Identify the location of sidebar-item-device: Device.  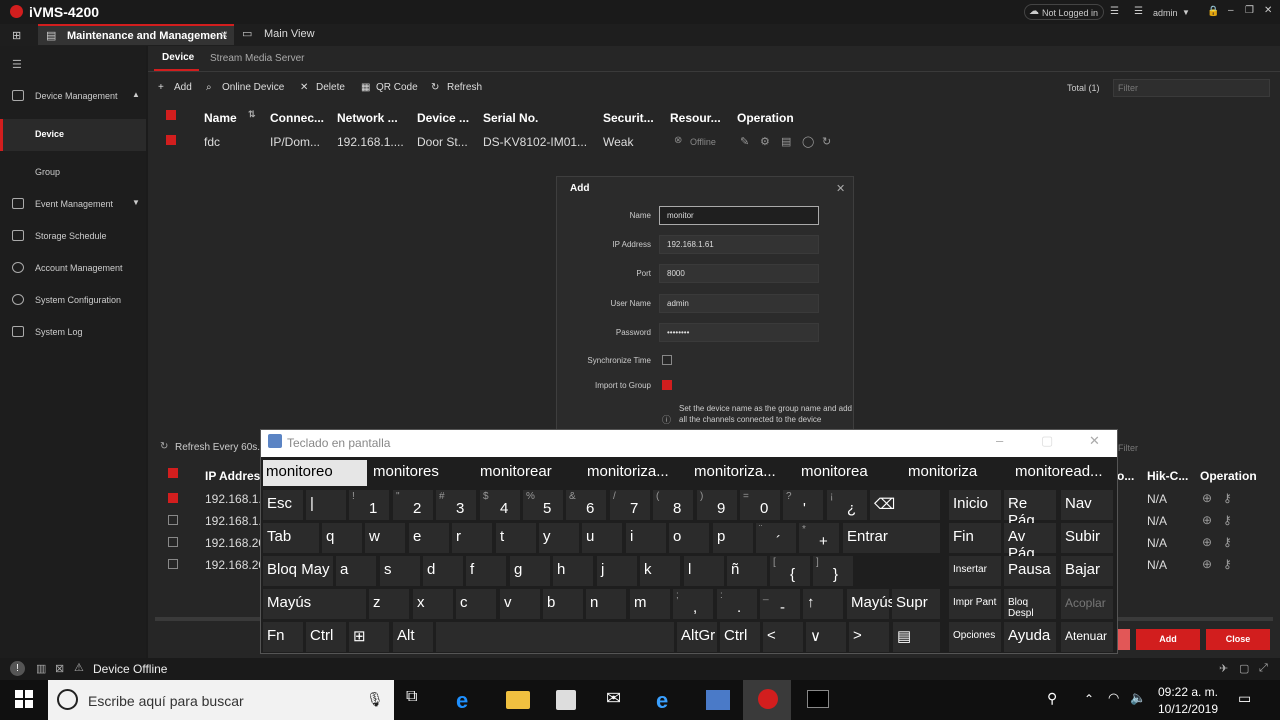
(73, 135).